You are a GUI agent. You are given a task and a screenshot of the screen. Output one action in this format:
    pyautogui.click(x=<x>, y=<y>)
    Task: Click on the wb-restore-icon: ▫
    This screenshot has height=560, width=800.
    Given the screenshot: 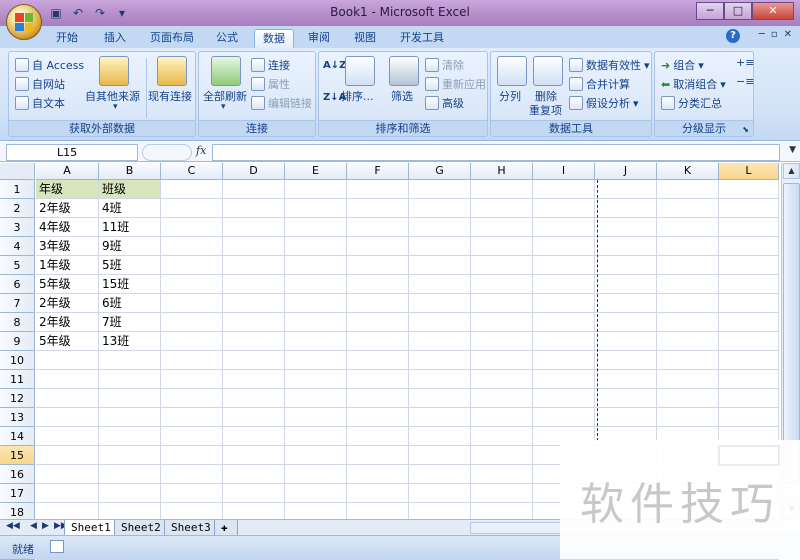 What is the action you would take?
    pyautogui.click(x=774, y=34)
    